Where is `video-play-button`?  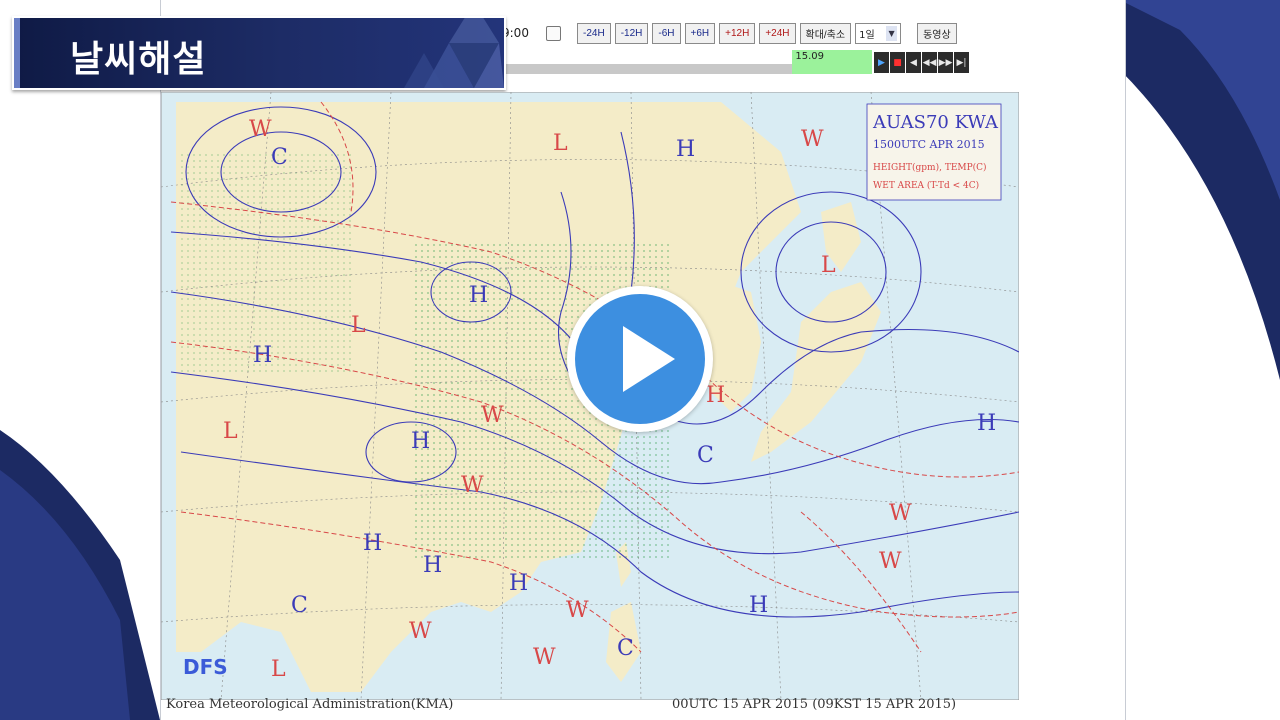
video-play-button is located at coordinates (640, 359).